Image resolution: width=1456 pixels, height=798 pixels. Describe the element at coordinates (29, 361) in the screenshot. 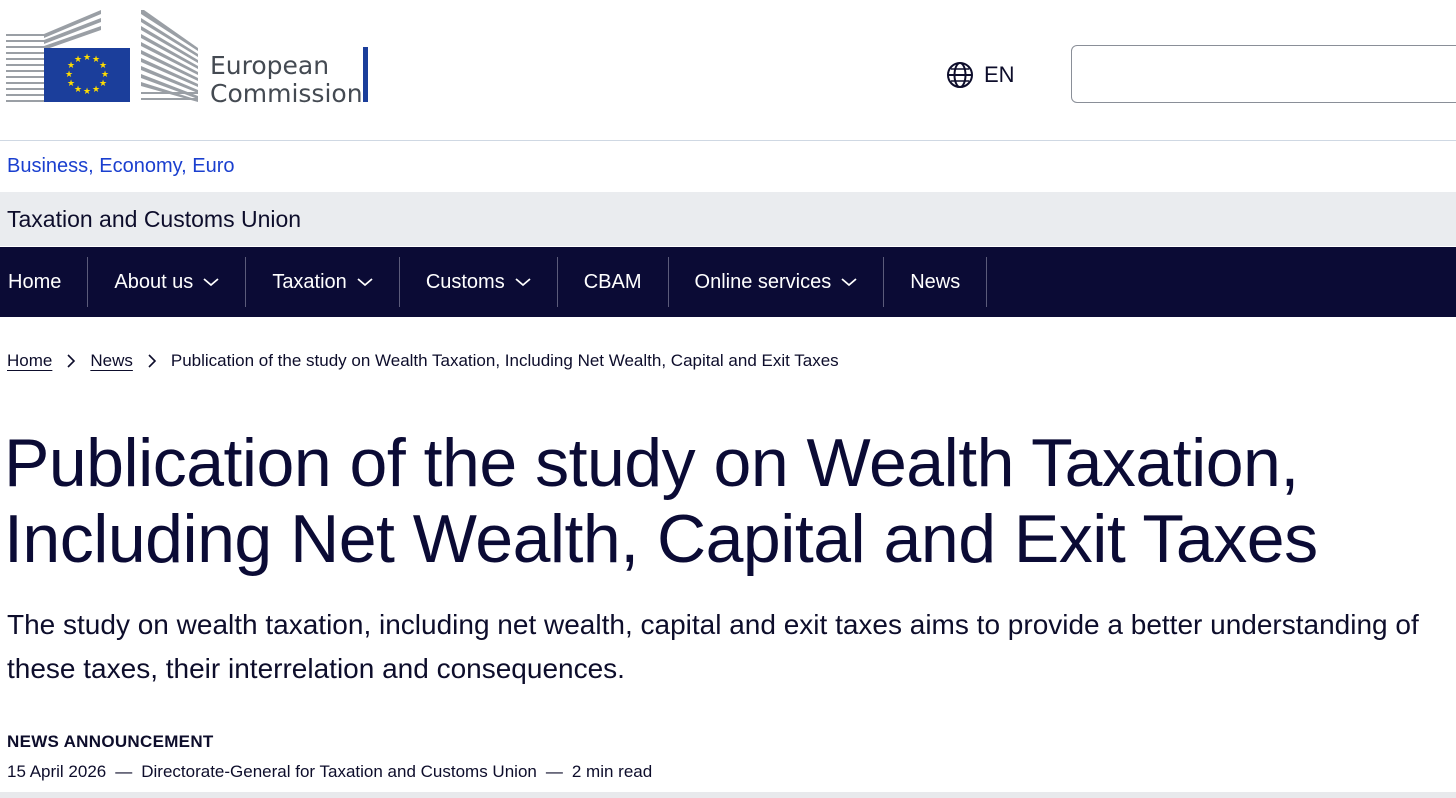

I see `breadcrumb-home-link: Home` at that location.